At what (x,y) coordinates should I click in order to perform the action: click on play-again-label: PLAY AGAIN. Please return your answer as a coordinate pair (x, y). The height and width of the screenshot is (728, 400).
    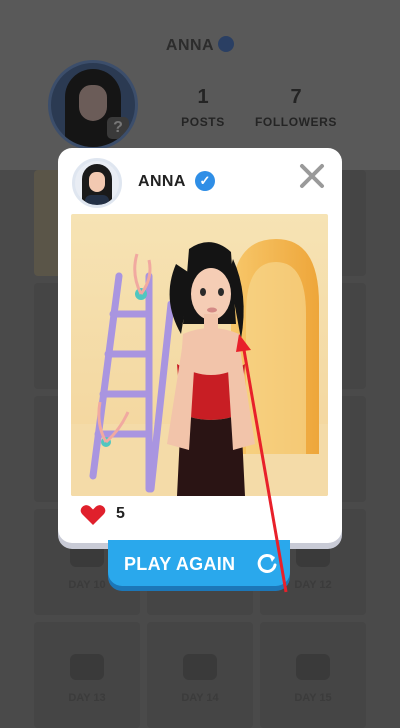
    Looking at the image, I should click on (180, 564).